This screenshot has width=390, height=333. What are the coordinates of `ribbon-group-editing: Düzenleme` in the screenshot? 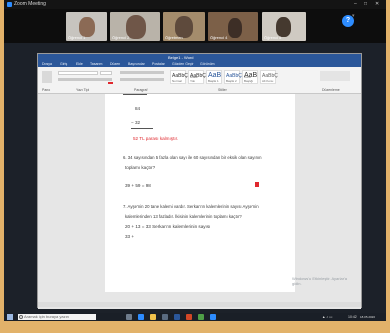 It's located at (331, 90).